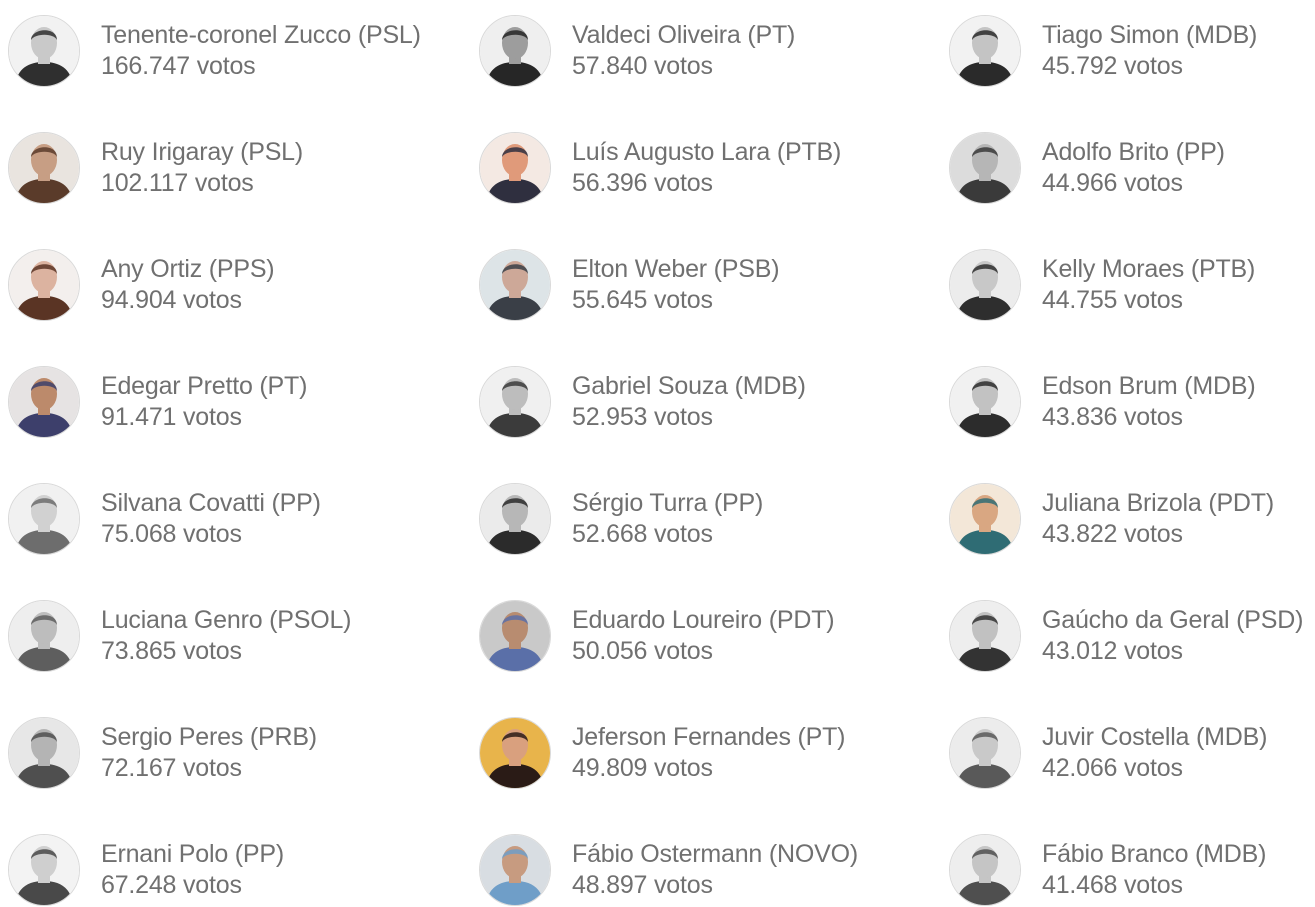 The image size is (1315, 907). What do you see at coordinates (706, 168) in the screenshot?
I see `candidate-info: Luís Augusto Lara (PTB) 56.396 votos` at bounding box center [706, 168].